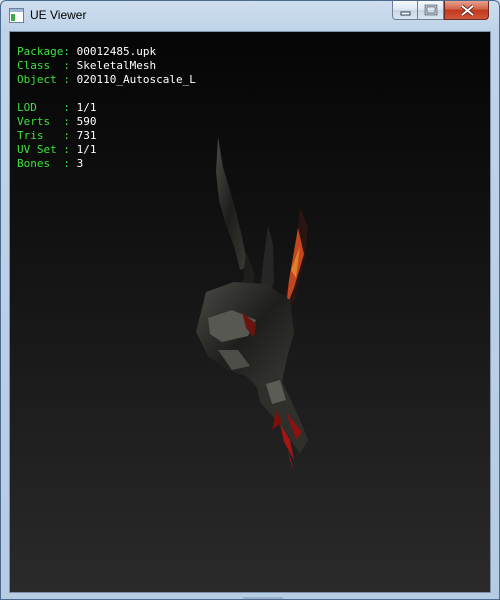 The width and height of the screenshot is (500, 600). I want to click on info-row-package: Package: 00012485.upk, so click(106, 52).